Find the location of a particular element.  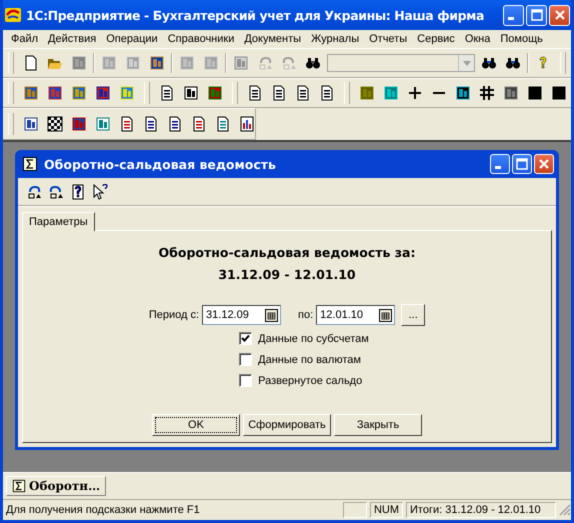

num-lock-indicator: NUM is located at coordinates (386, 510).